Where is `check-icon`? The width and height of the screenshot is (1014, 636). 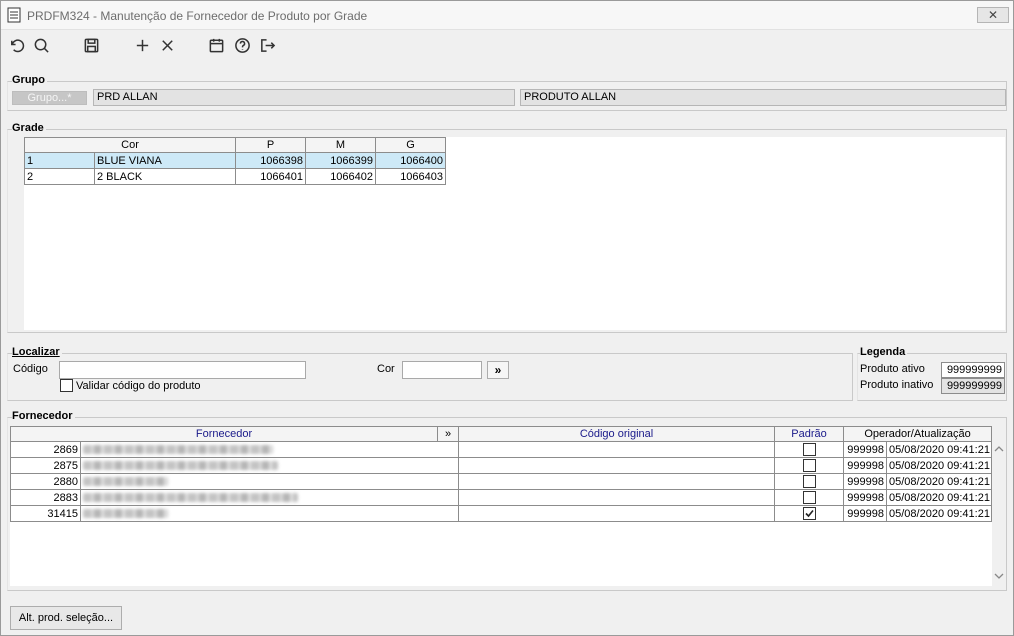 check-icon is located at coordinates (809, 513).